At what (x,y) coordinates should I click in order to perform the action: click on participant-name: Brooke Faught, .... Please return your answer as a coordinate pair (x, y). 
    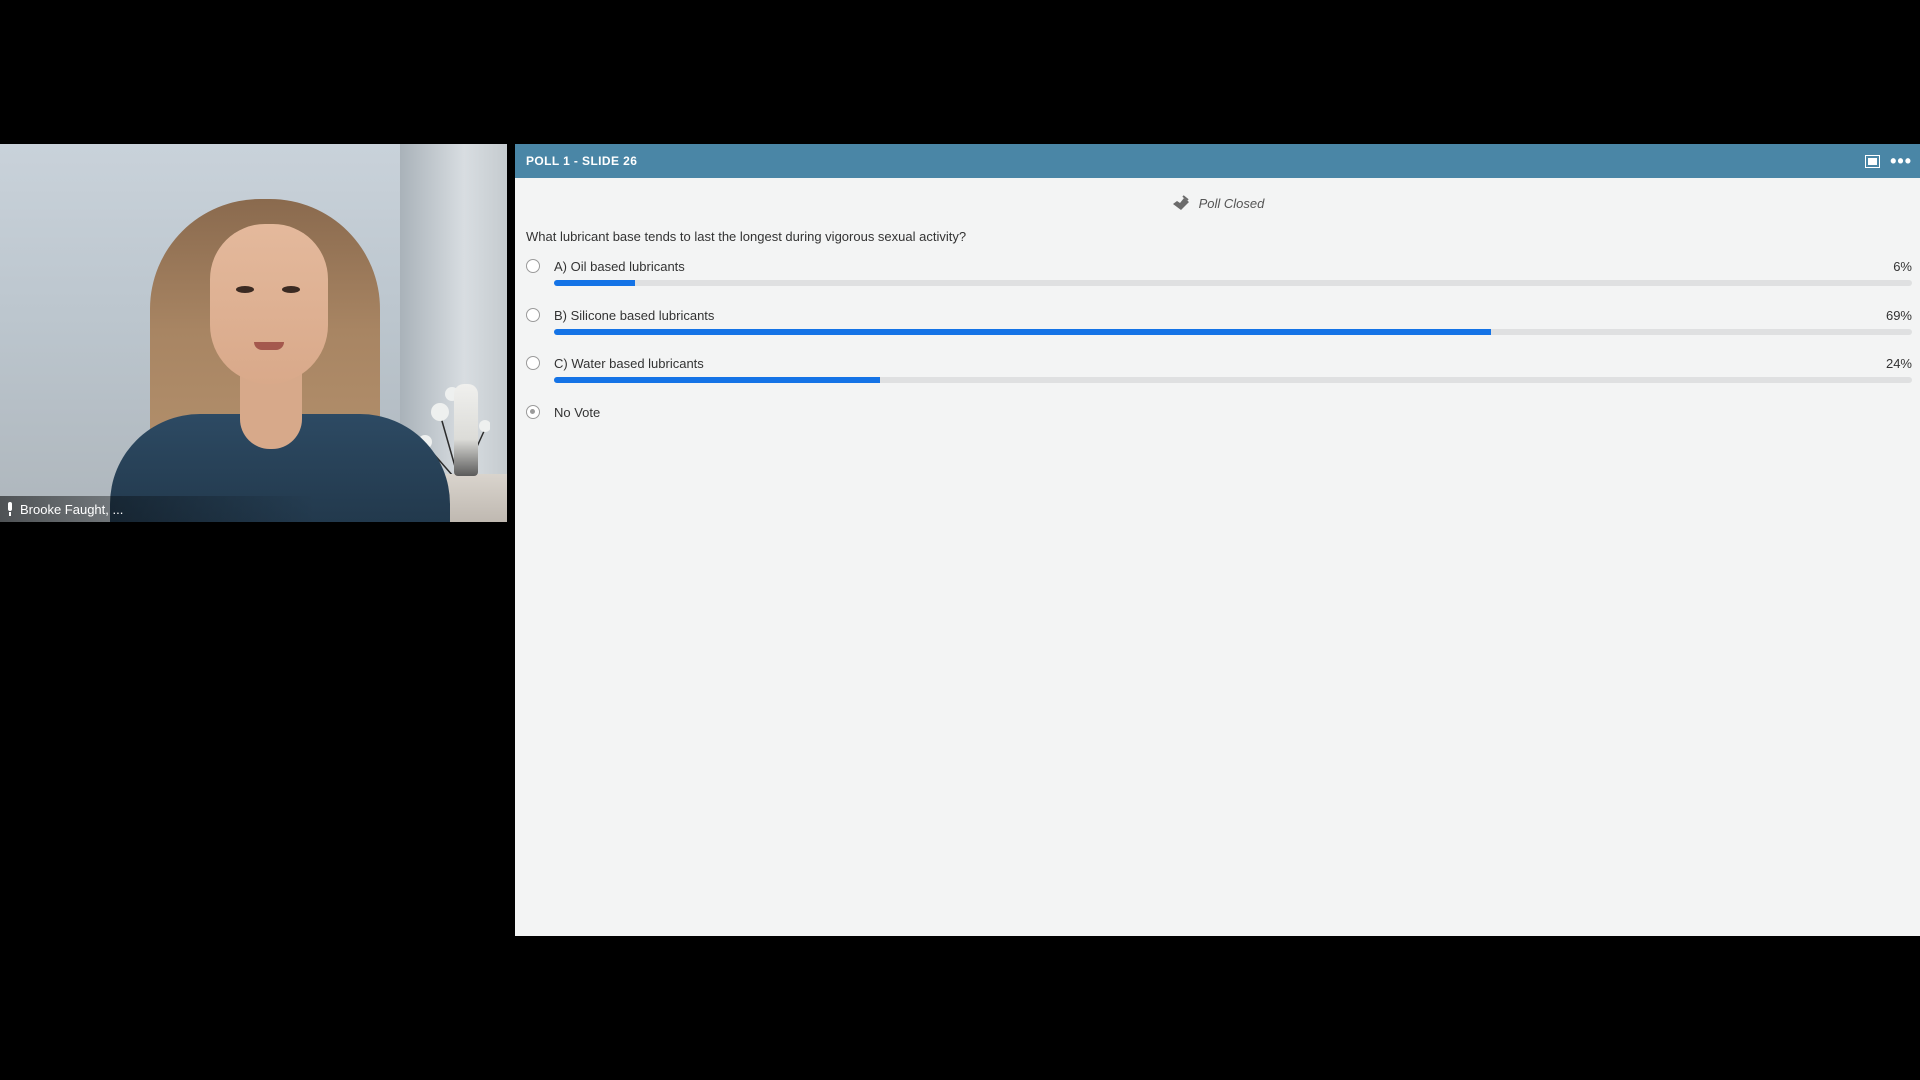
    Looking at the image, I should click on (72, 509).